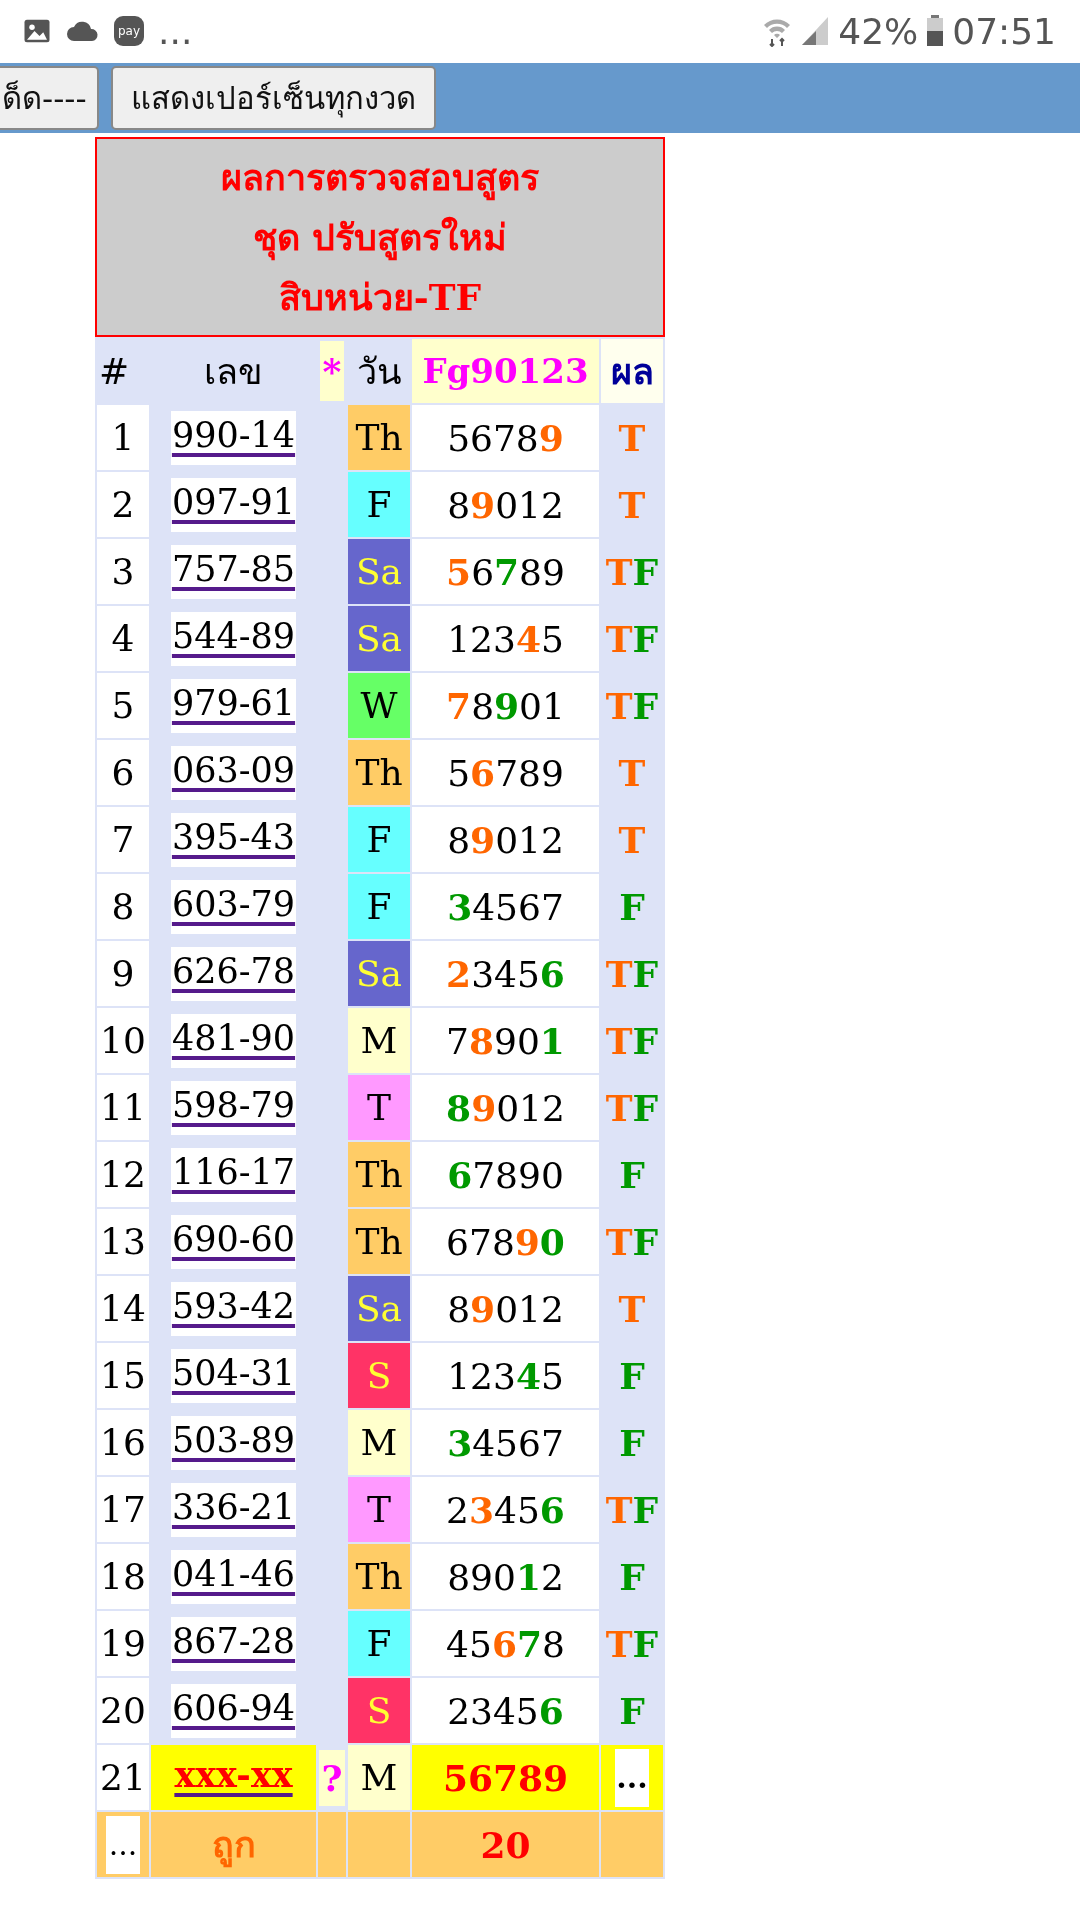 This screenshot has width=1080, height=1920. I want to click on number-link: 593-42, so click(233, 1308).